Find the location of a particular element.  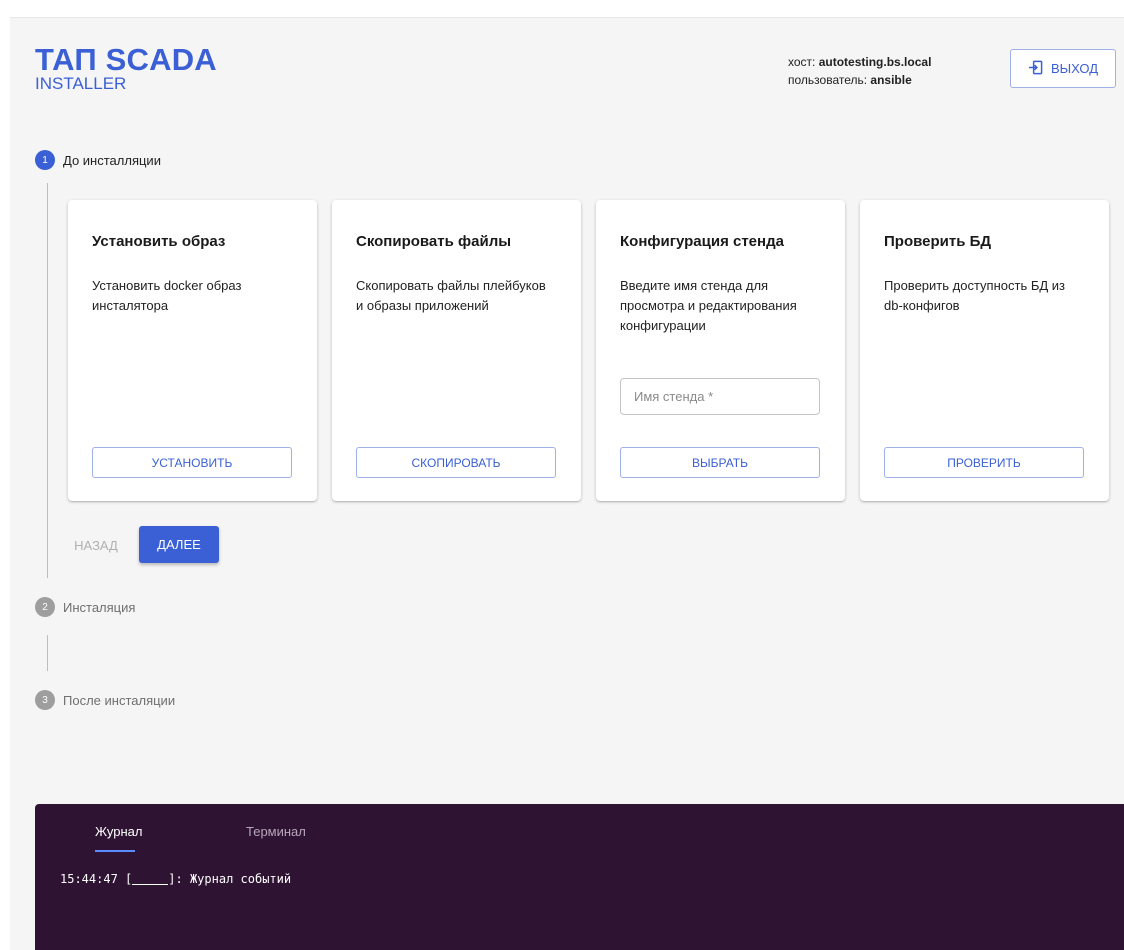

host-row: хост: autotesting.bs.local is located at coordinates (859, 62).